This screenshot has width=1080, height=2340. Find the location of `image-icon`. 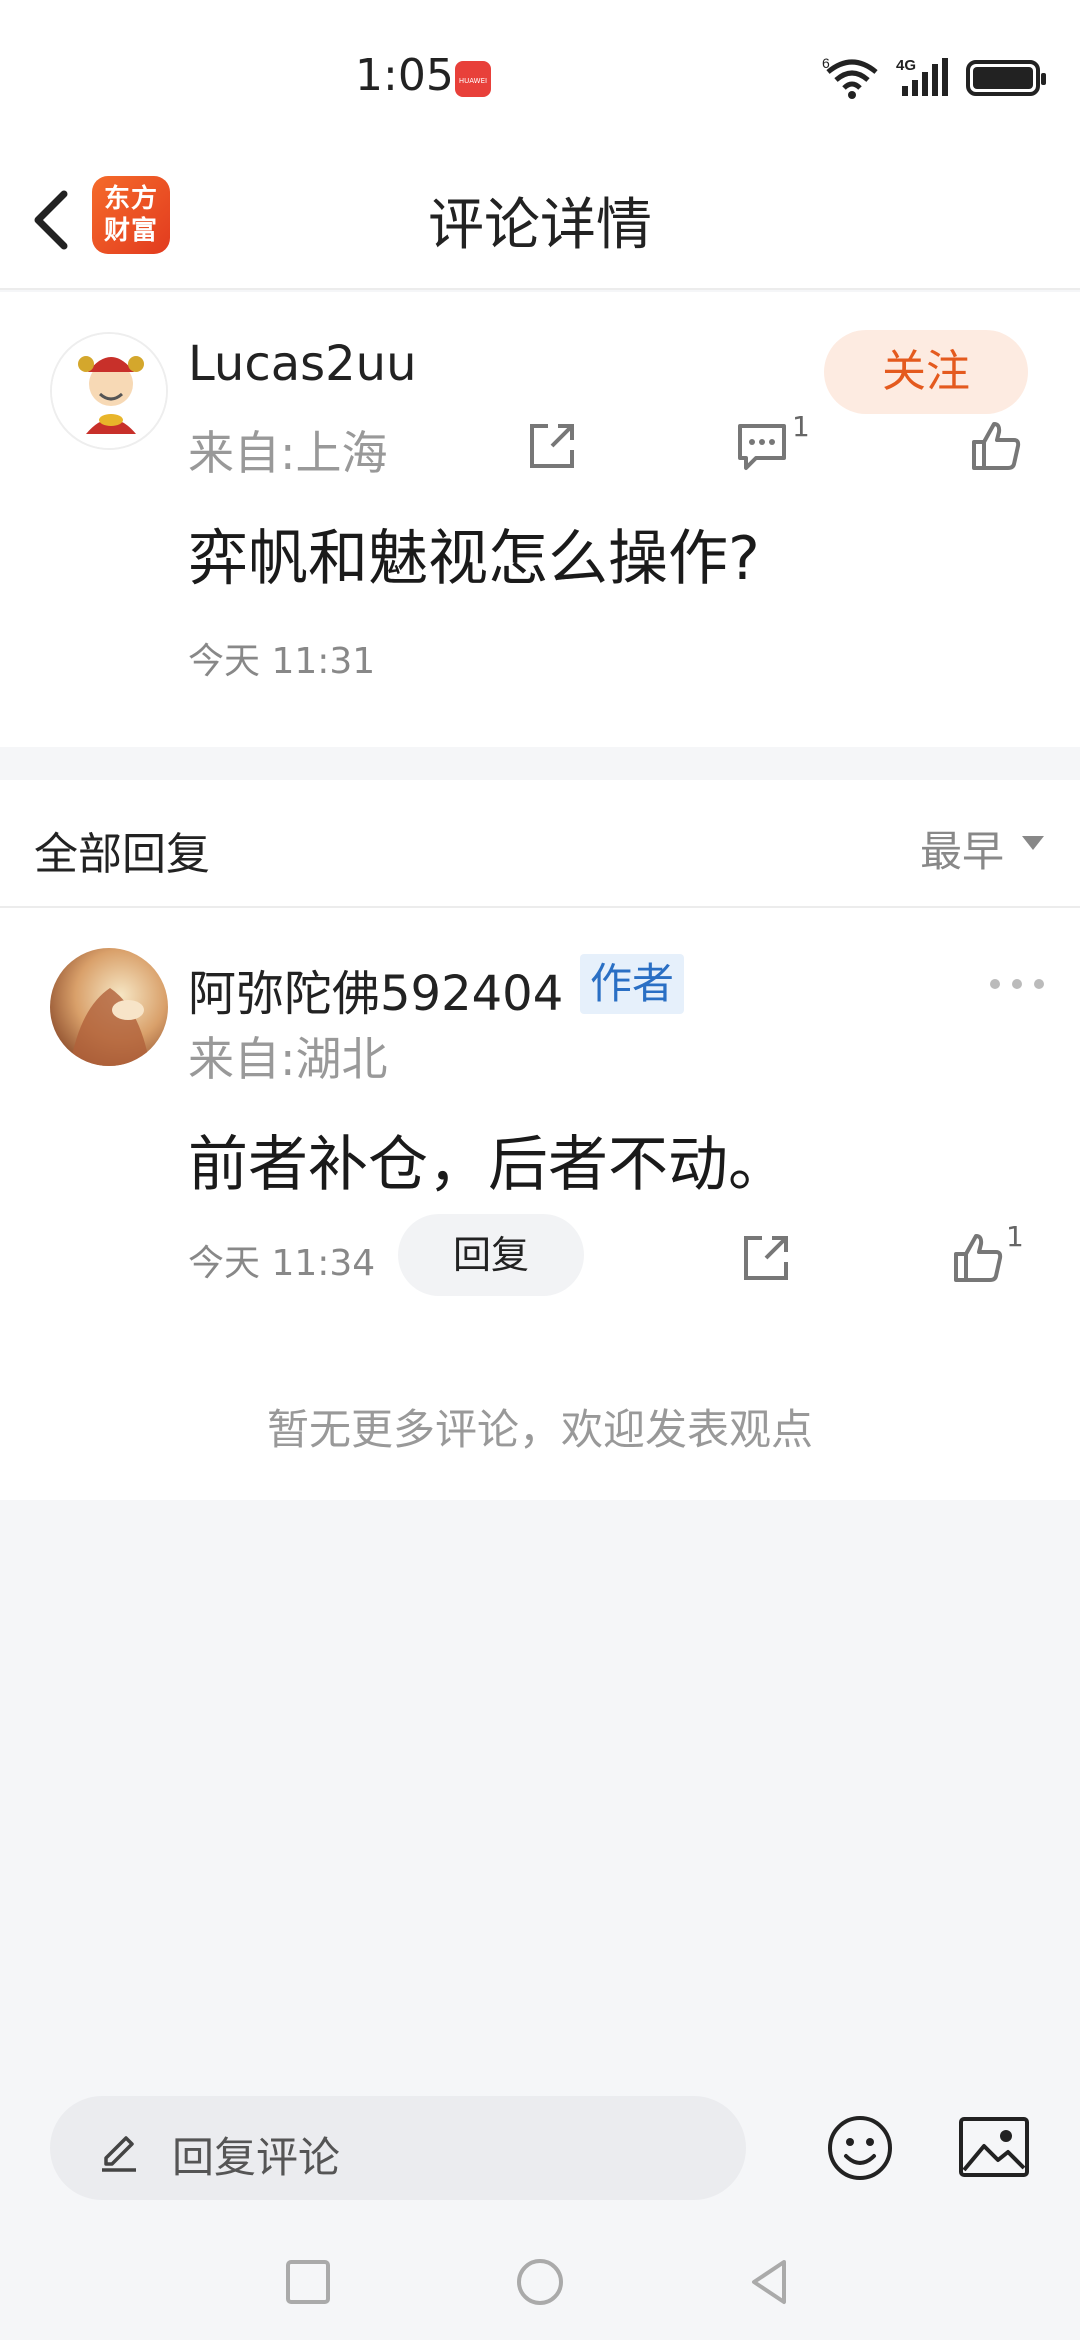

image-icon is located at coordinates (994, 2147).